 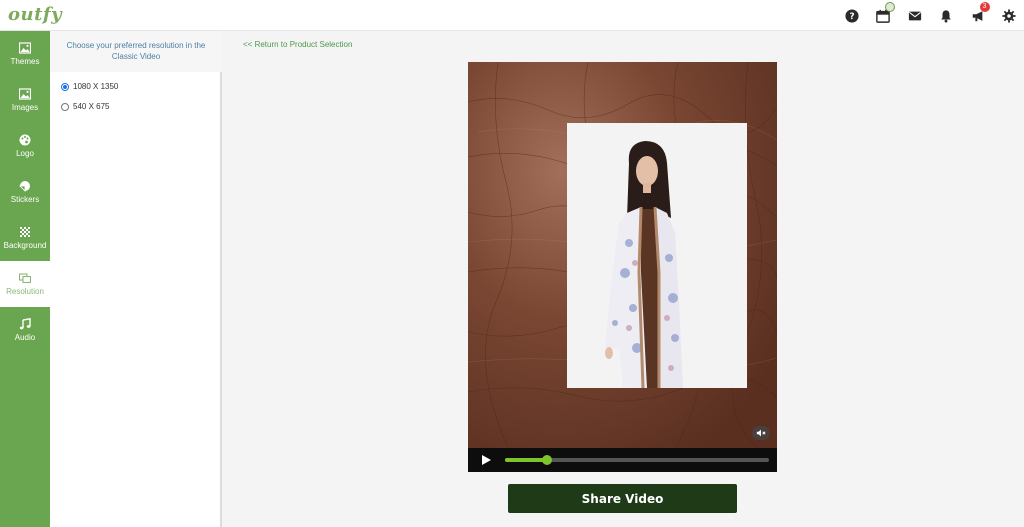 What do you see at coordinates (979, 13) in the screenshot?
I see `megaphone-icon: 3` at bounding box center [979, 13].